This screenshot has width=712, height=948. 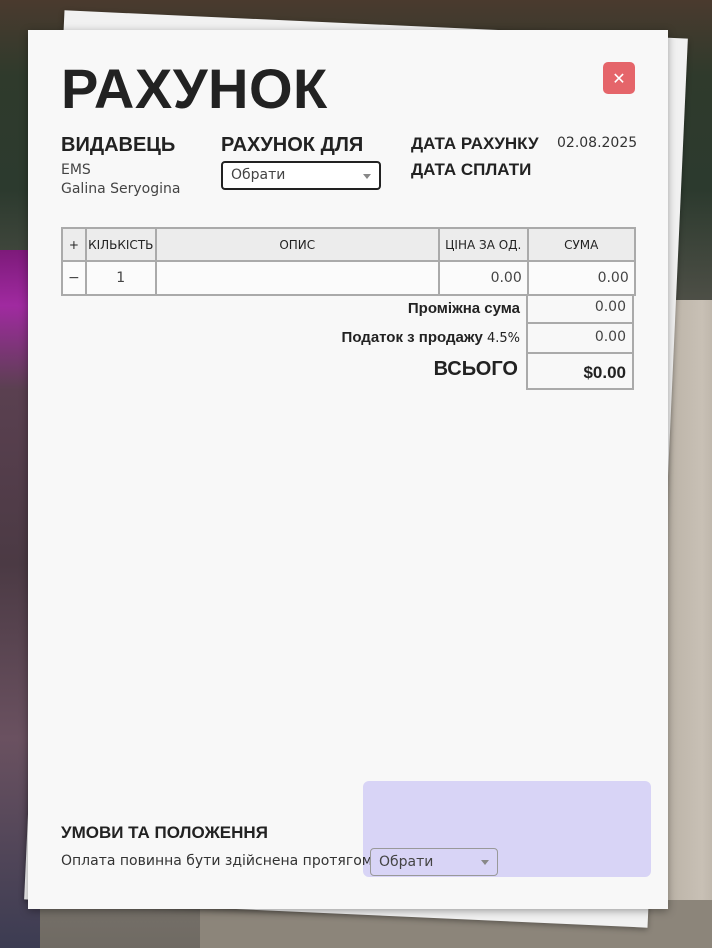 I want to click on tax-label: Податок з продажу, so click(x=412, y=337).